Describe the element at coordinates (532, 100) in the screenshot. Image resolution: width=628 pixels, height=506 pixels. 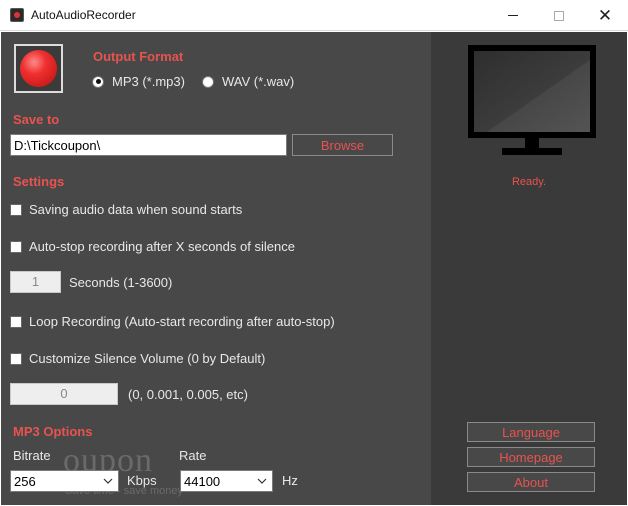
I see `monitor-icon` at that location.